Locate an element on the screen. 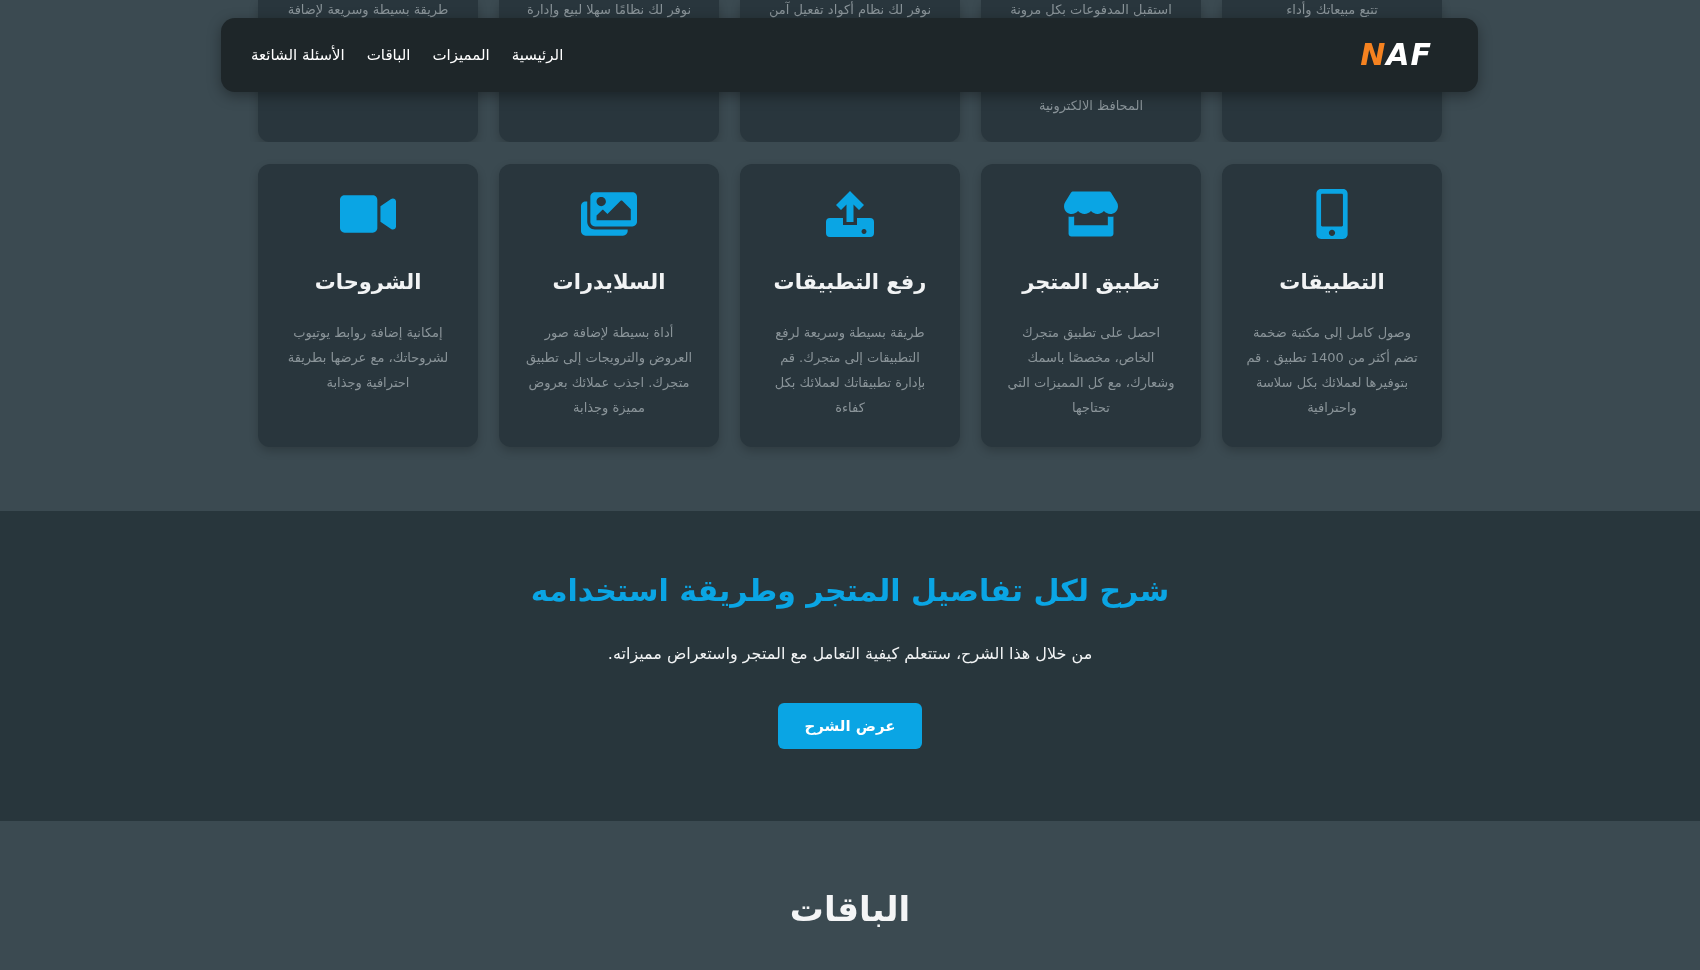 The width and height of the screenshot is (1700, 970). card-description: إمكانية إضافة روابط يوتيوب لشروحاتك، مع عرضها بطريقة احترافية وجذابة is located at coordinates (368, 358).